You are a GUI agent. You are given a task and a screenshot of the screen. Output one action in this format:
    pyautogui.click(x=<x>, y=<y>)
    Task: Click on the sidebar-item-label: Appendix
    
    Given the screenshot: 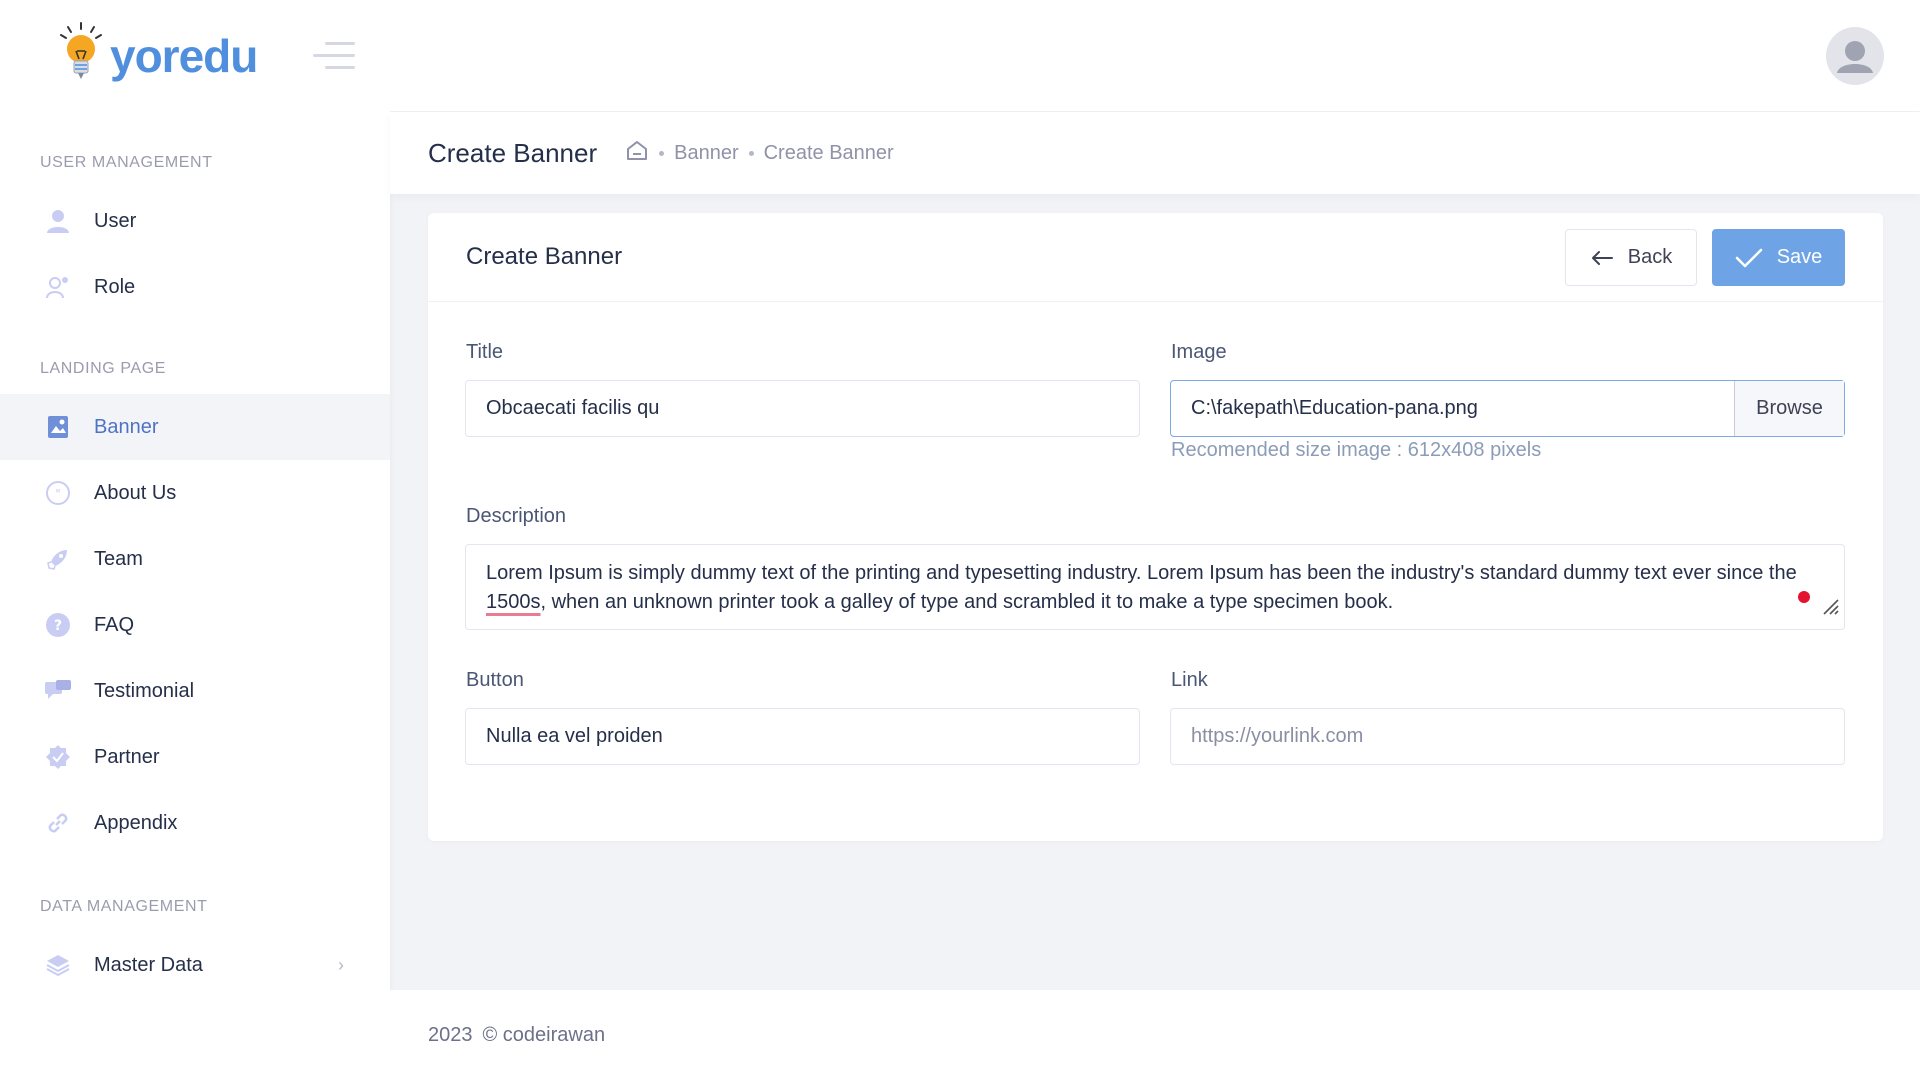 What is the action you would take?
    pyautogui.click(x=136, y=822)
    